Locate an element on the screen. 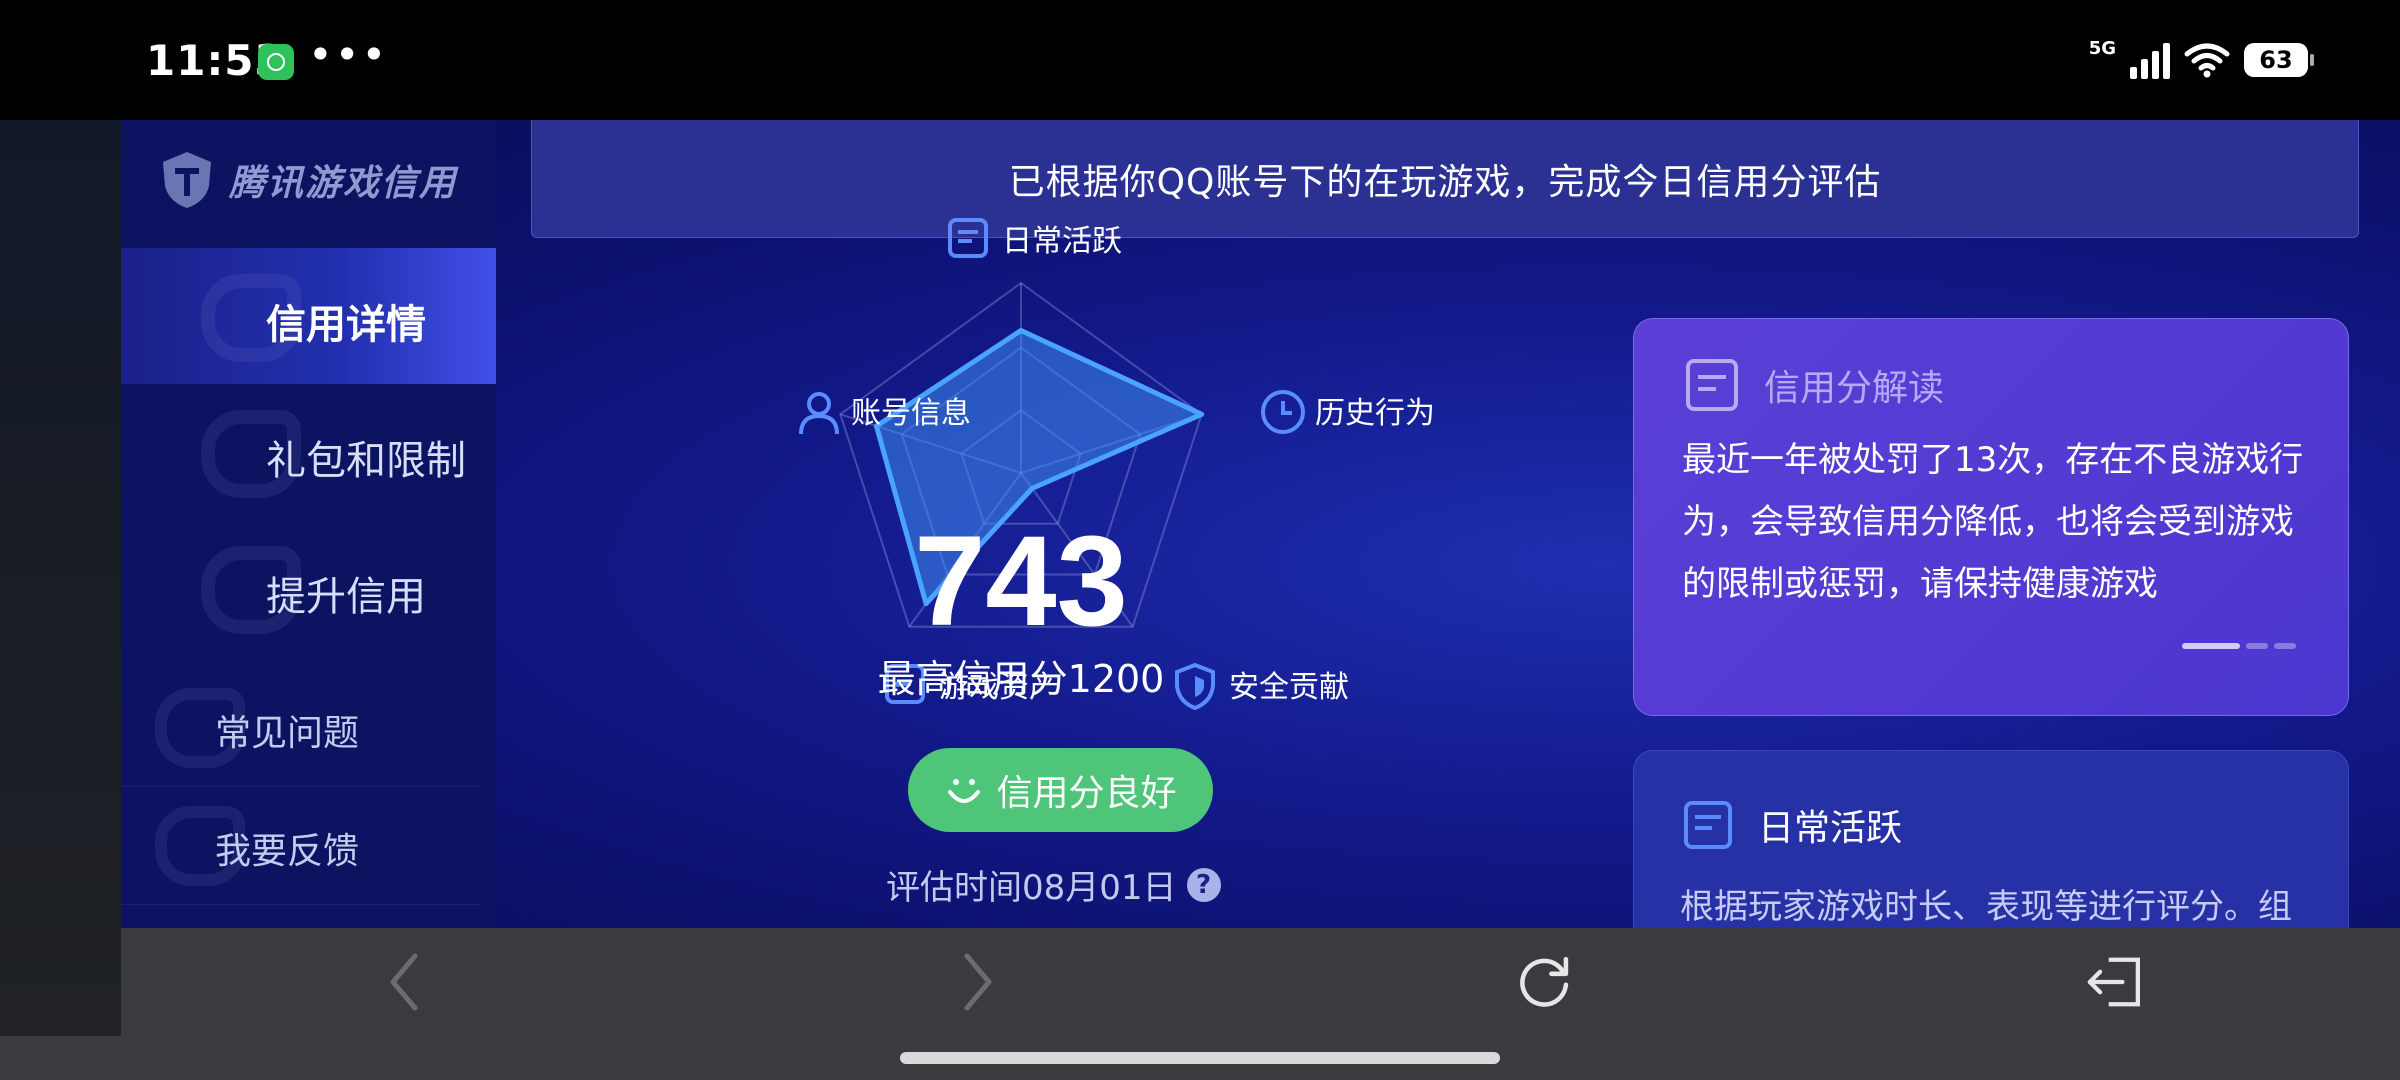 This screenshot has height=1080, width=2400. back-button is located at coordinates (405, 982).